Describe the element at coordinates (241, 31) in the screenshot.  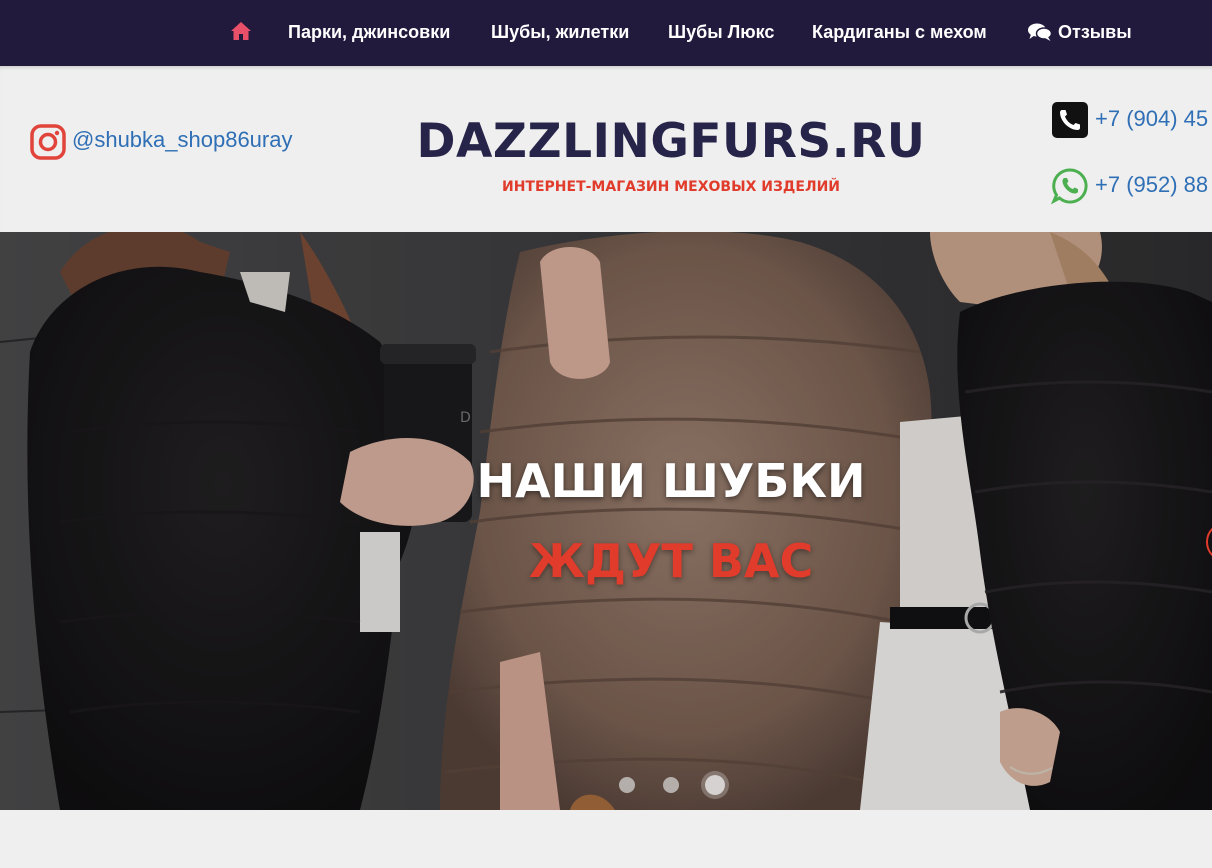
I see `home-icon` at that location.